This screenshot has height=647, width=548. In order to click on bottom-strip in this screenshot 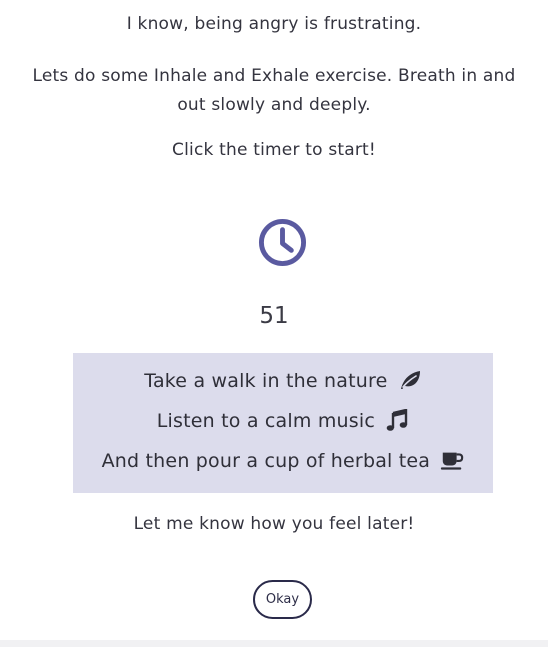, I will do `click(274, 643)`.